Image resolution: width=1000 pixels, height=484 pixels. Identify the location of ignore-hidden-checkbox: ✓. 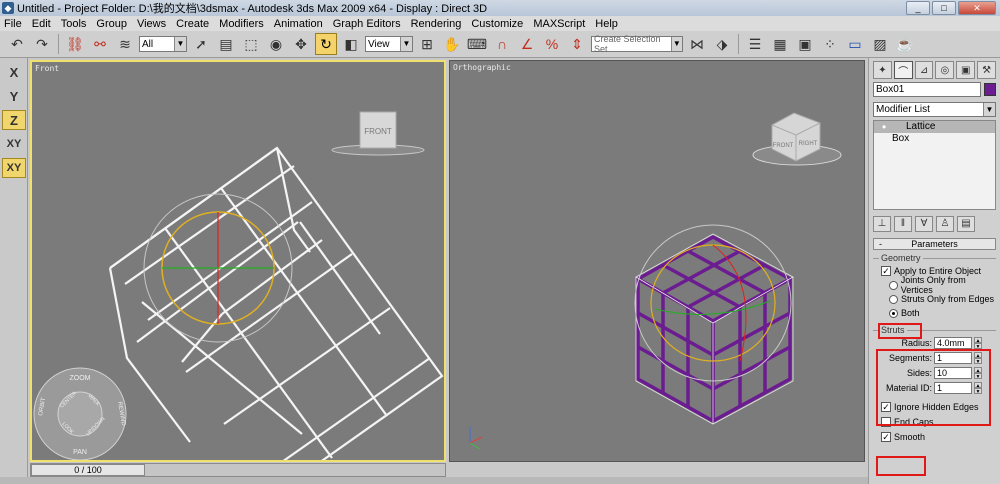
(886, 406).